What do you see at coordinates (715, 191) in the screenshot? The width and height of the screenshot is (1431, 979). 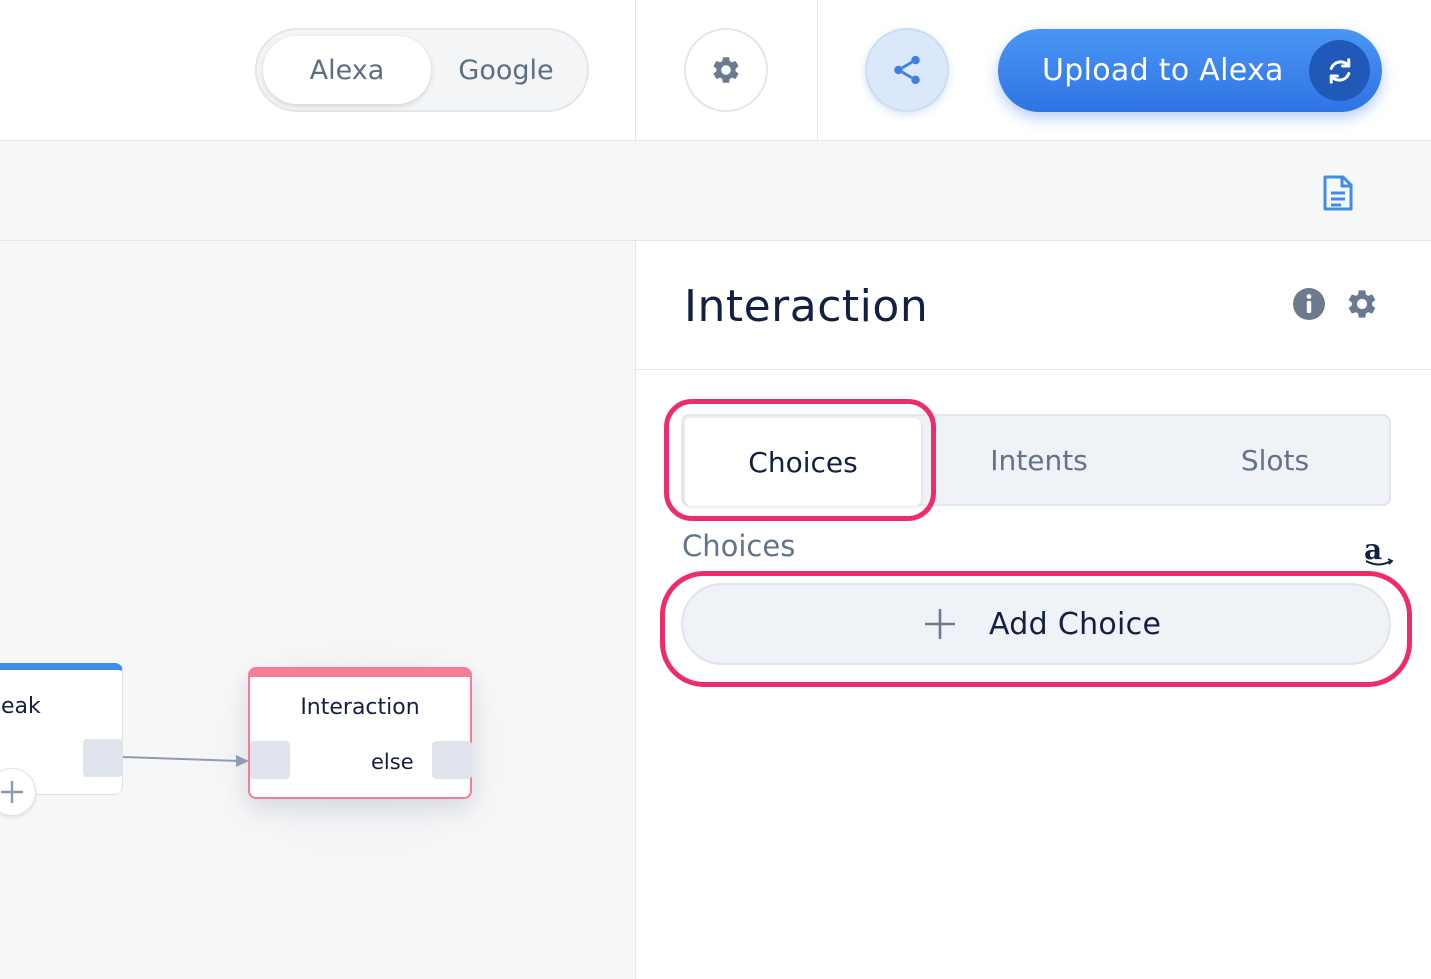 I see `secondary-bar` at bounding box center [715, 191].